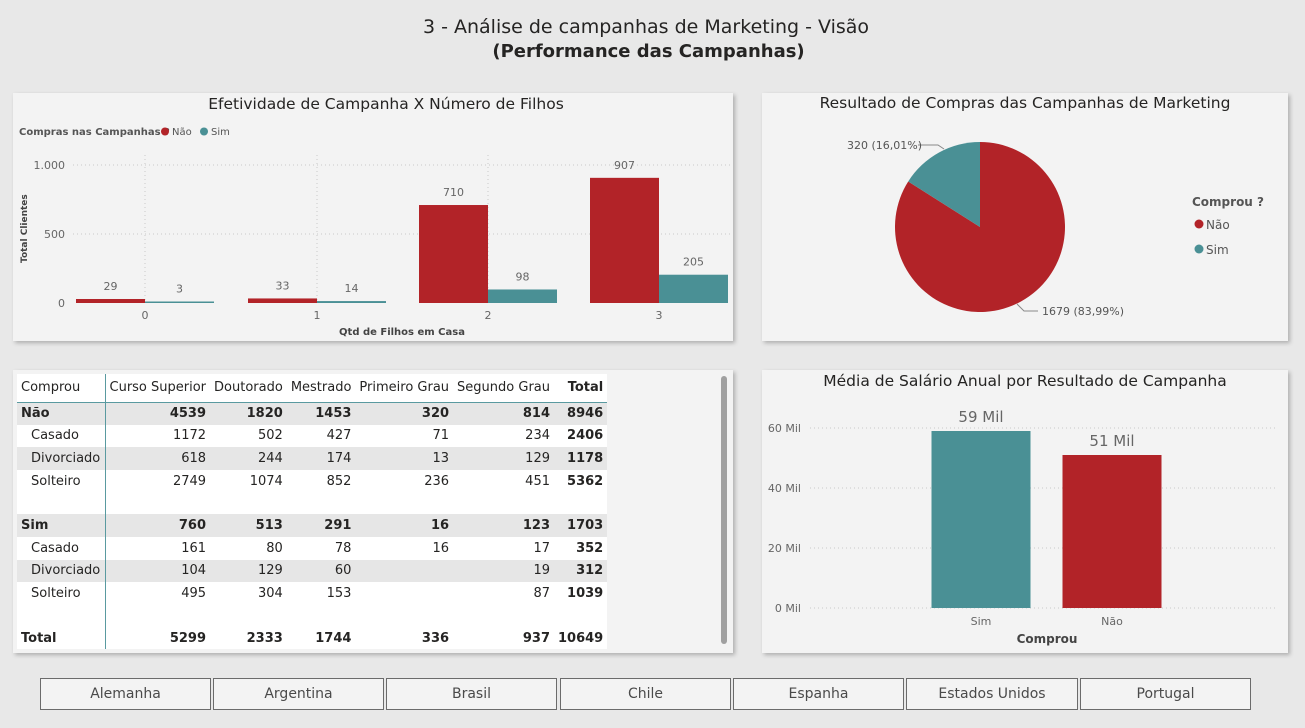  I want to click on salary-y-tick-20: 20 Mil, so click(784, 548).